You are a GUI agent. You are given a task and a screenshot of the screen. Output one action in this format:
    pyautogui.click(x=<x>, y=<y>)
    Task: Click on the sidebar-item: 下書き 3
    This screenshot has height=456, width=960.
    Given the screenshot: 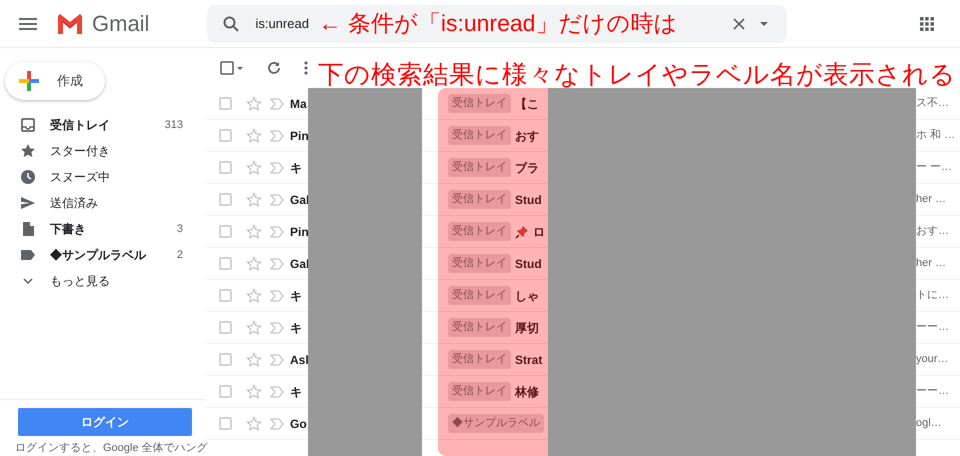 What is the action you would take?
    pyautogui.click(x=102, y=229)
    